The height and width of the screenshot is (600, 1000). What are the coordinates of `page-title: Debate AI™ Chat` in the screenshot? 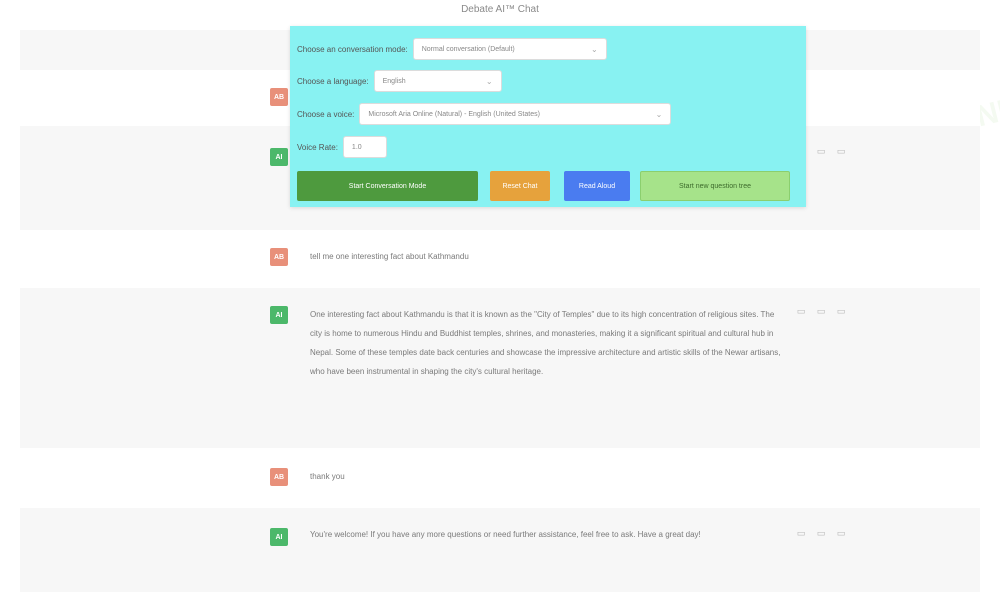 It's located at (500, 9).